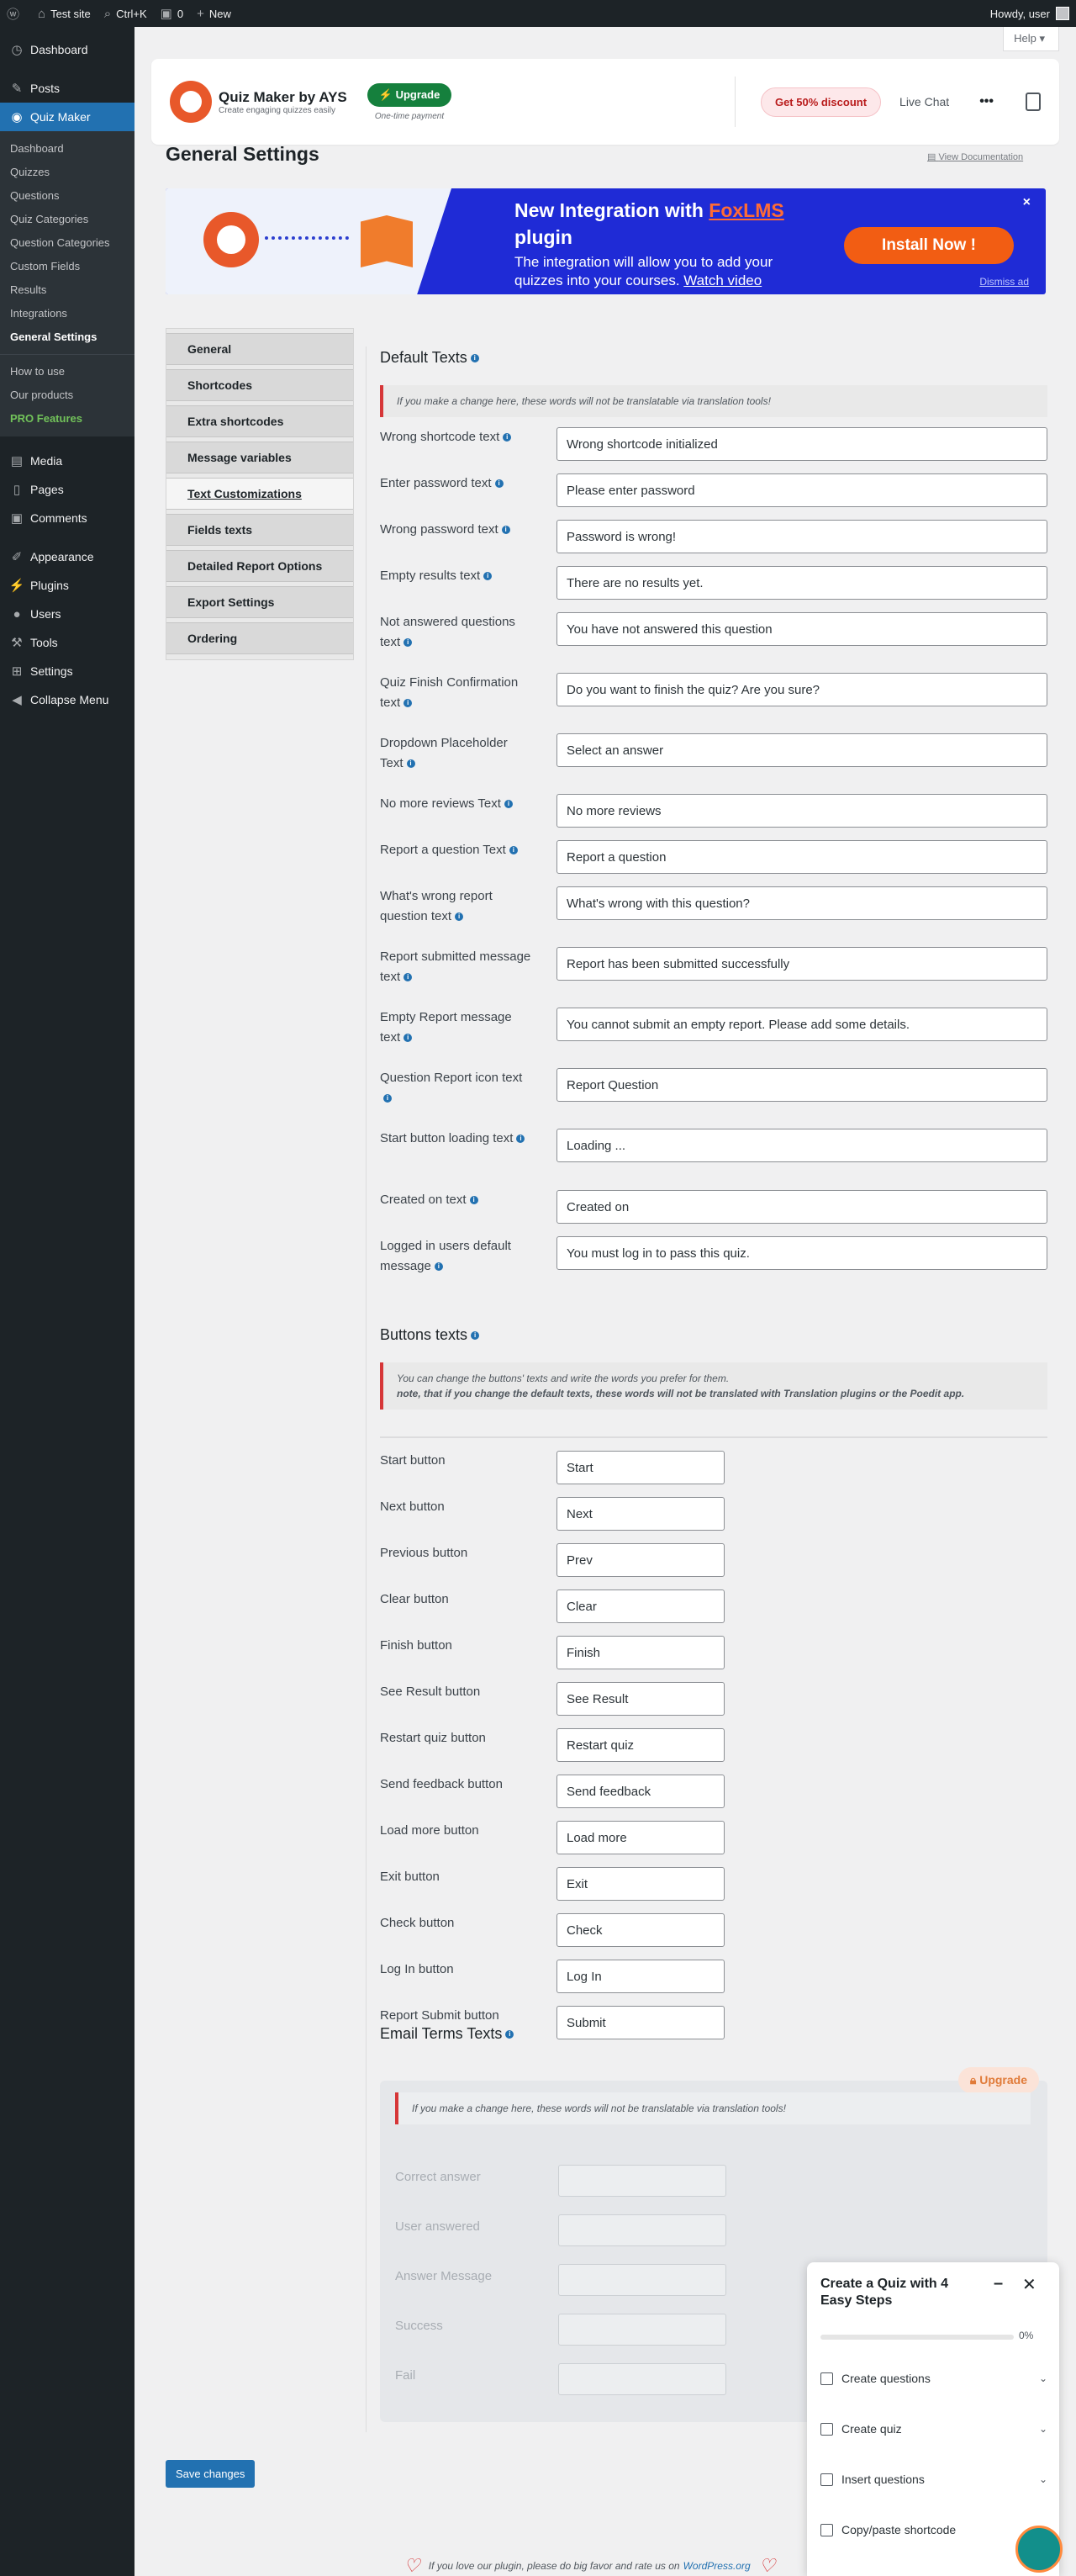 Image resolution: width=1076 pixels, height=2576 pixels. Describe the element at coordinates (924, 101) in the screenshot. I see `live-chat-link: Live Chat` at that location.